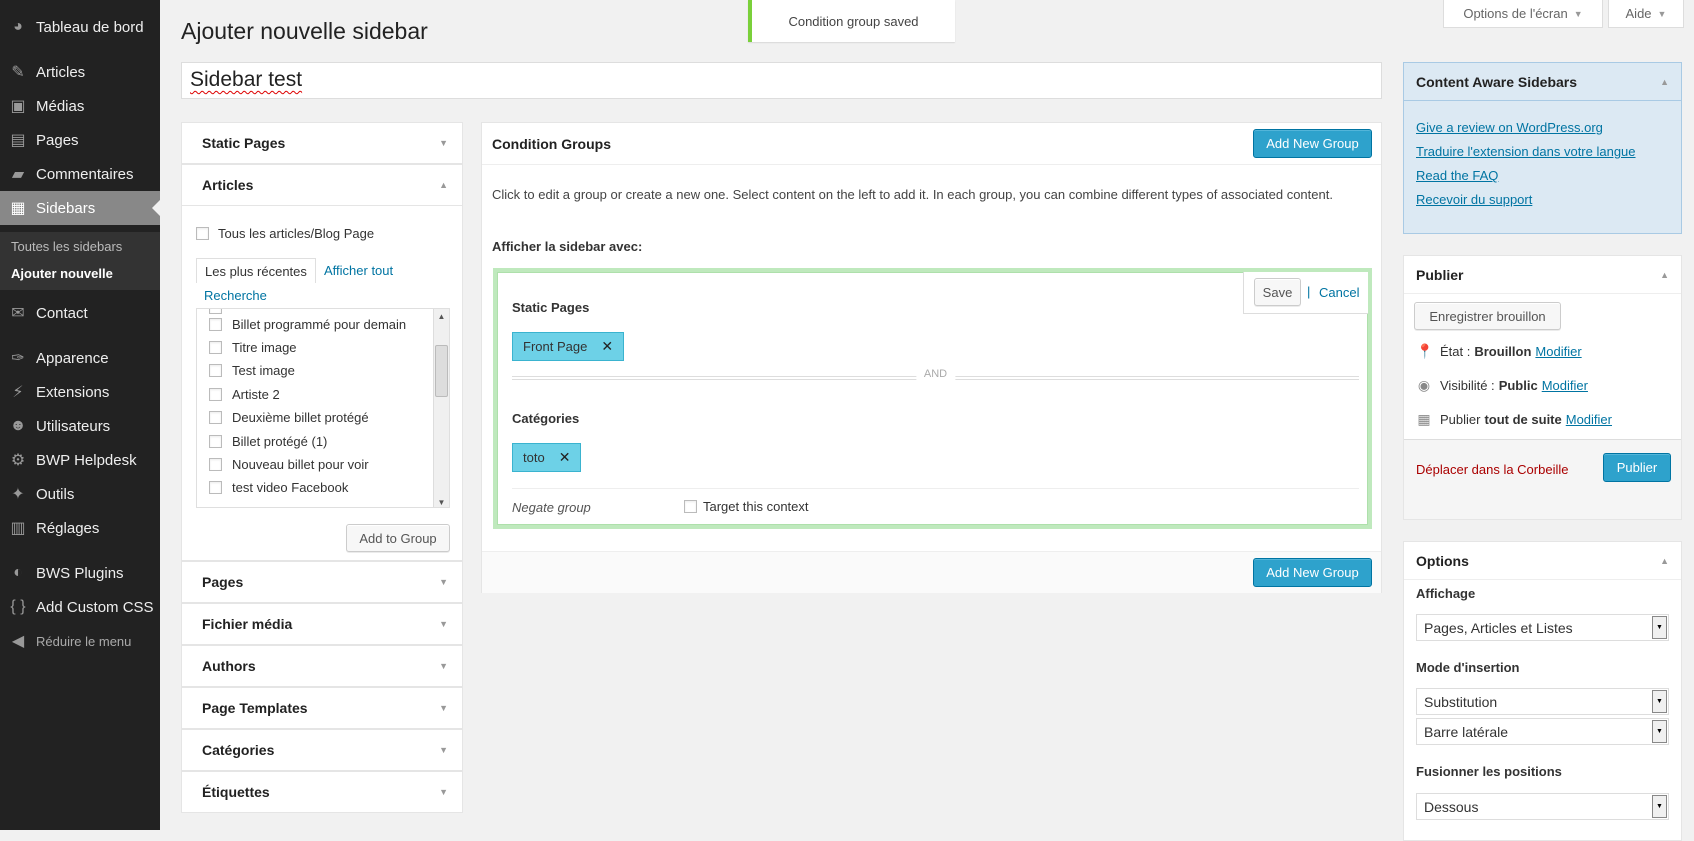 Image resolution: width=1694 pixels, height=841 pixels. Describe the element at coordinates (256, 270) in the screenshot. I see `tab-recent: Les plus récentes` at that location.